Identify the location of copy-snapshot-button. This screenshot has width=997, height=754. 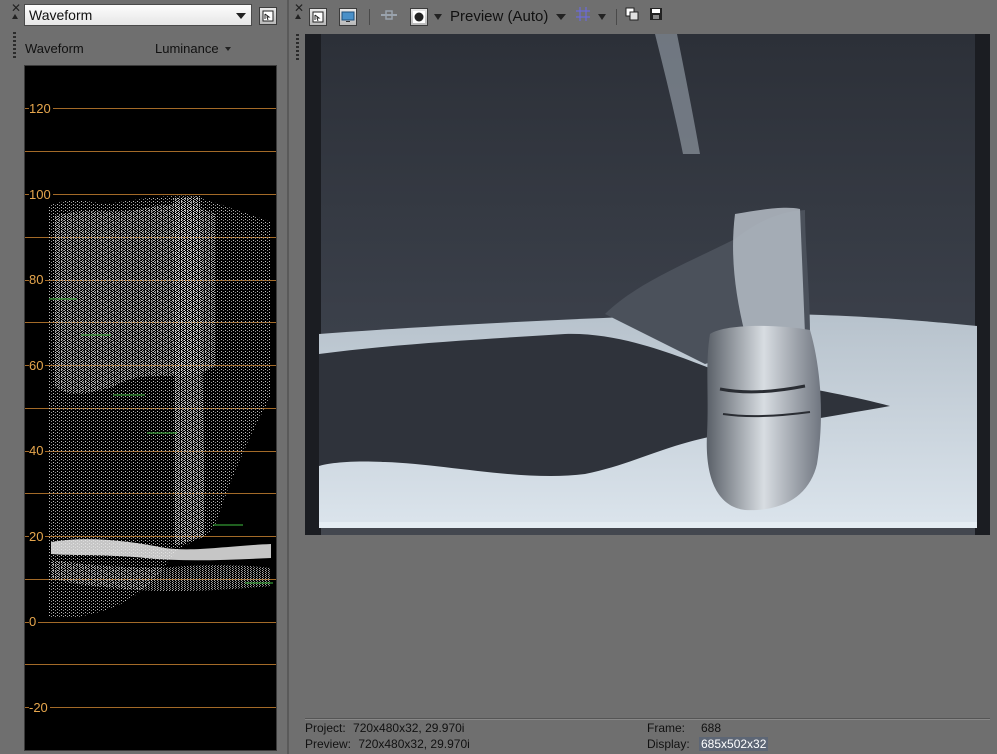
(632, 16).